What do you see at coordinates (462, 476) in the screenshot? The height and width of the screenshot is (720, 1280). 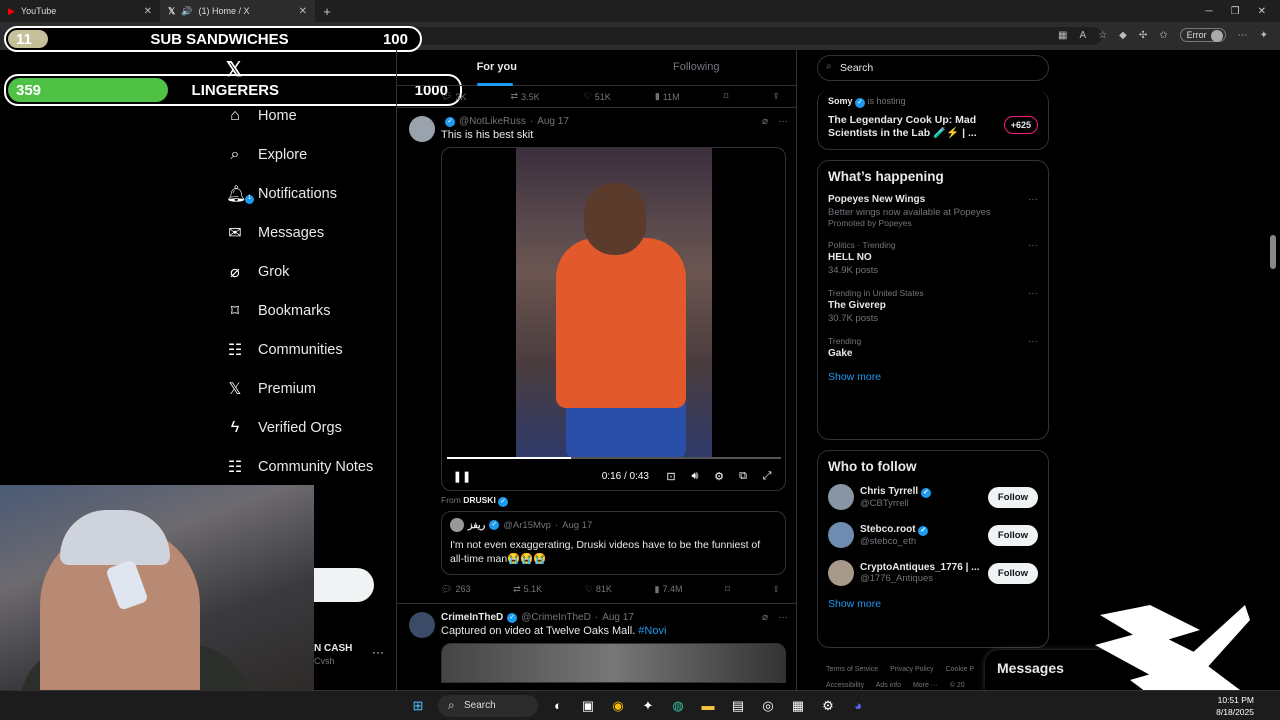 I see `pause-icon: ❚❚` at bounding box center [462, 476].